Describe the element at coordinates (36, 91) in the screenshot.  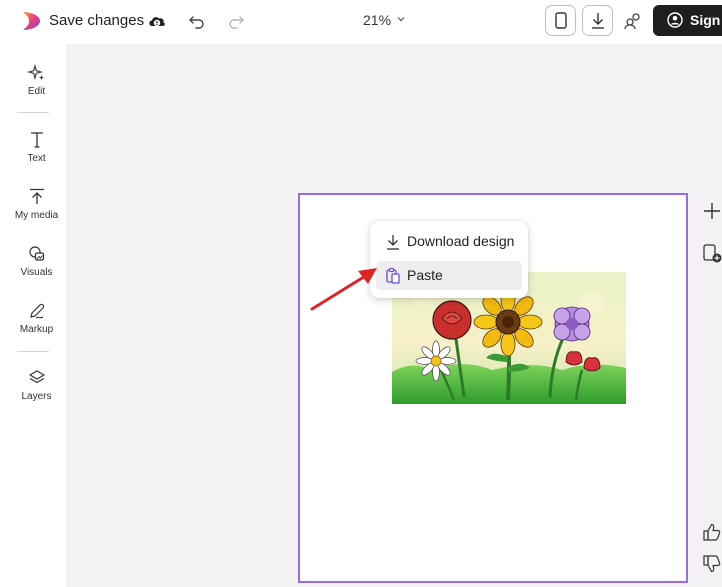
I see `sidebar-label-edit: Edit` at that location.